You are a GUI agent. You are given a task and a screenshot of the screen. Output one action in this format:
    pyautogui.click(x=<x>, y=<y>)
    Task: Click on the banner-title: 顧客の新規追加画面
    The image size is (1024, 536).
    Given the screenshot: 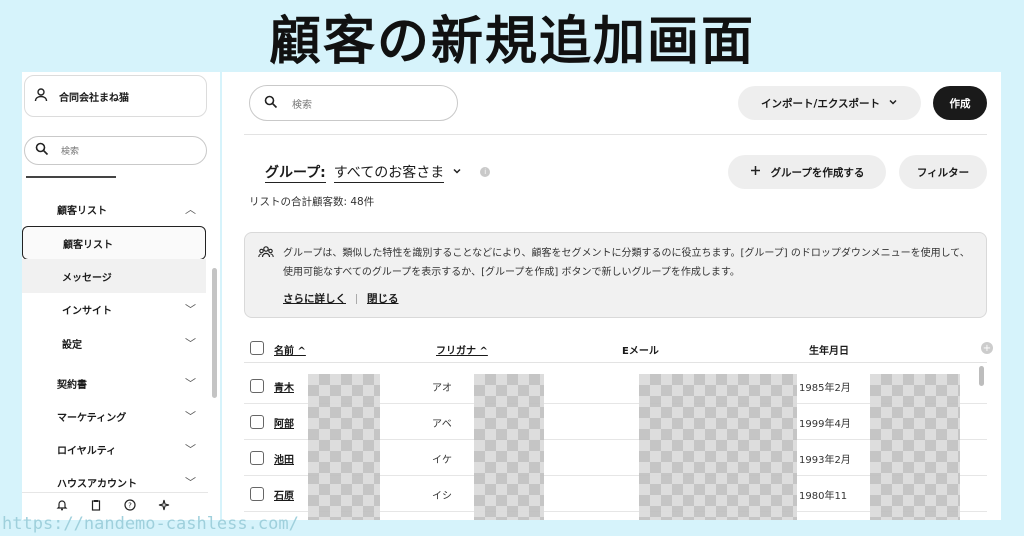 What is the action you would take?
    pyautogui.click(x=511, y=41)
    